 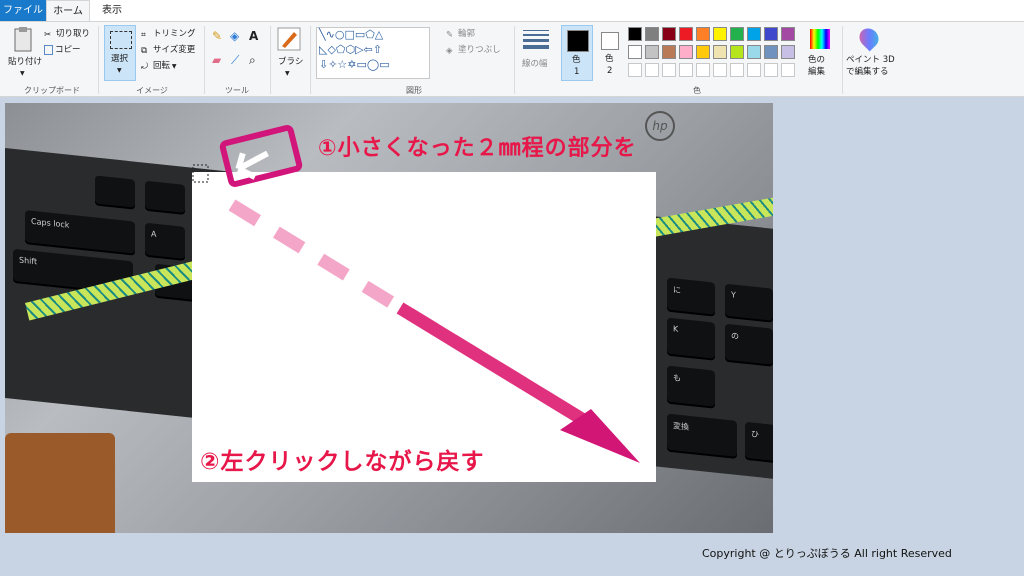 What do you see at coordinates (535, 64) in the screenshot?
I see `stroke-width-label: 線の幅` at bounding box center [535, 64].